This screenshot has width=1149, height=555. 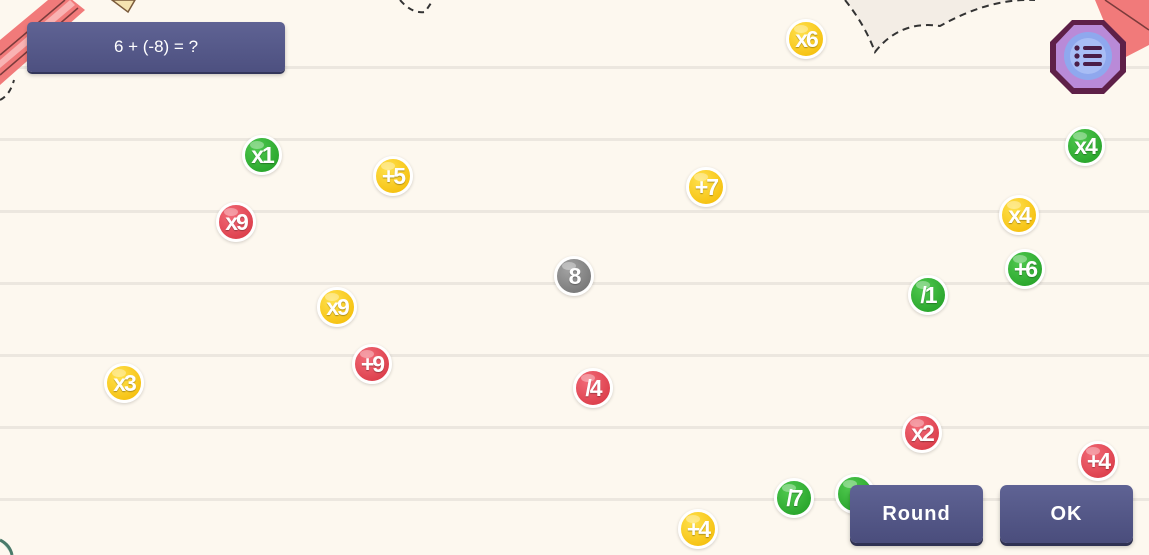 I want to click on question-text: 6 + (-8) = ?, so click(x=156, y=46).